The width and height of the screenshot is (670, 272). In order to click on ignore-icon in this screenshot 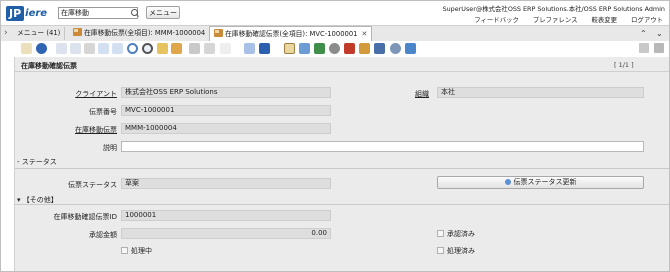, I will do `click(26, 48)`.